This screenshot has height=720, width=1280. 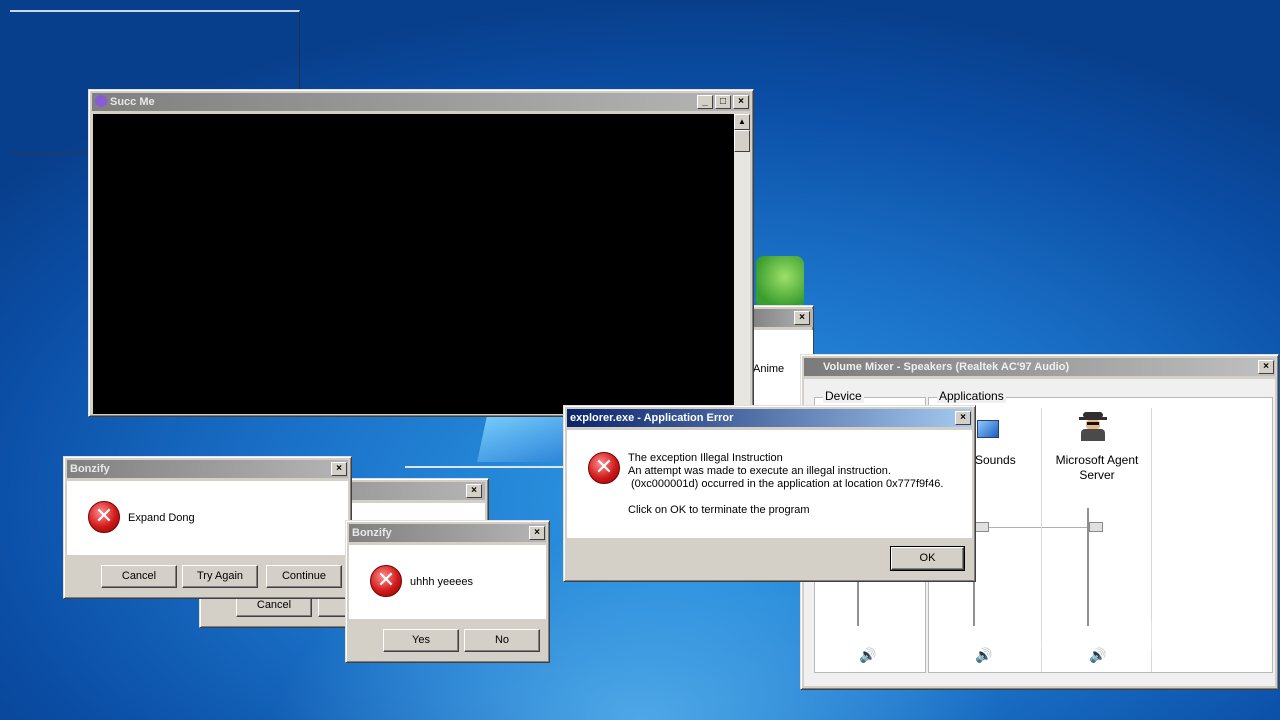 I want to click on ok-button: OK, so click(x=927, y=558).